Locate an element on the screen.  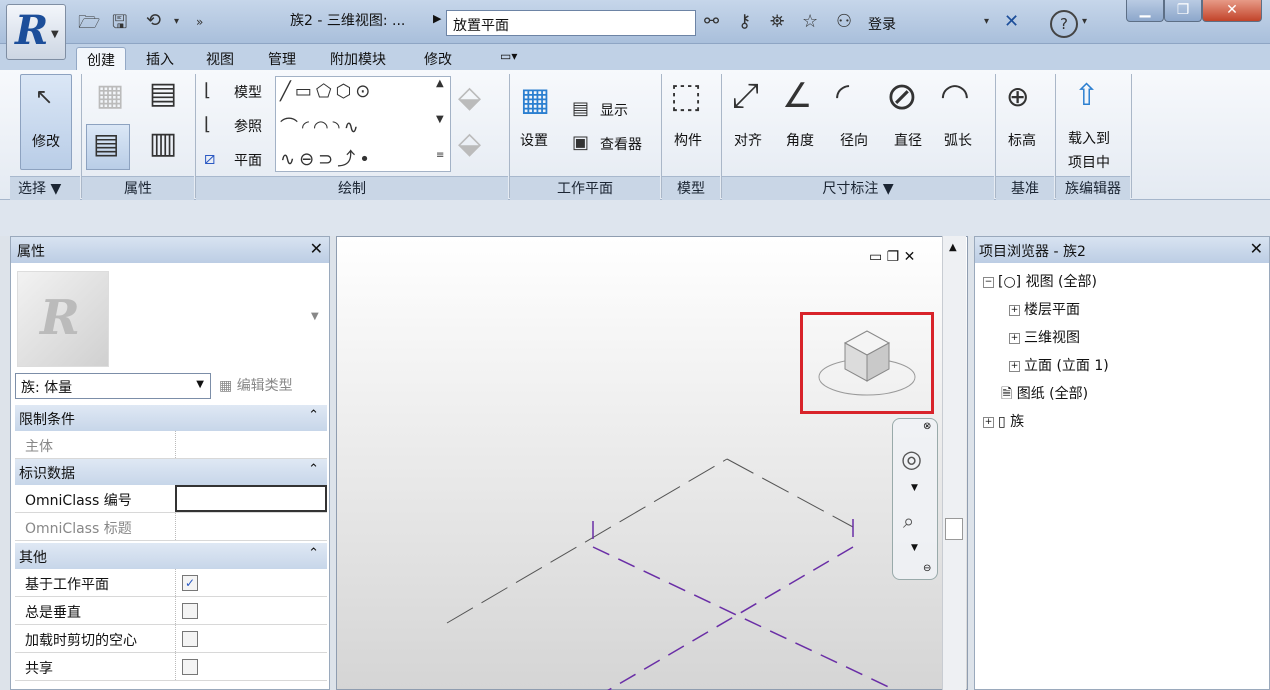
tree-node-elevations: + 立面 (立面 1) is located at coordinates (1059, 365).